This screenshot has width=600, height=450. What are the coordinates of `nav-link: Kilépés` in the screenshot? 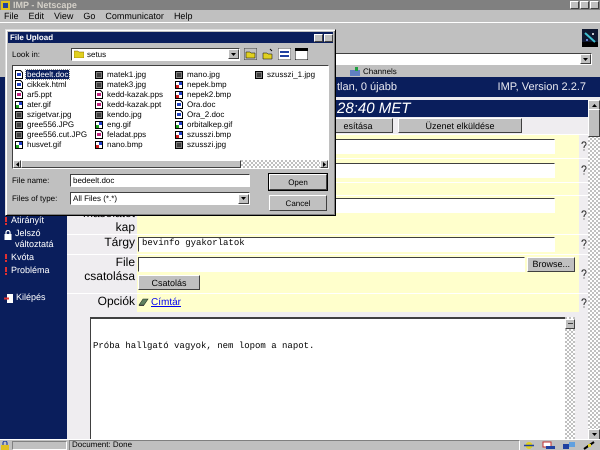 It's located at (41, 297).